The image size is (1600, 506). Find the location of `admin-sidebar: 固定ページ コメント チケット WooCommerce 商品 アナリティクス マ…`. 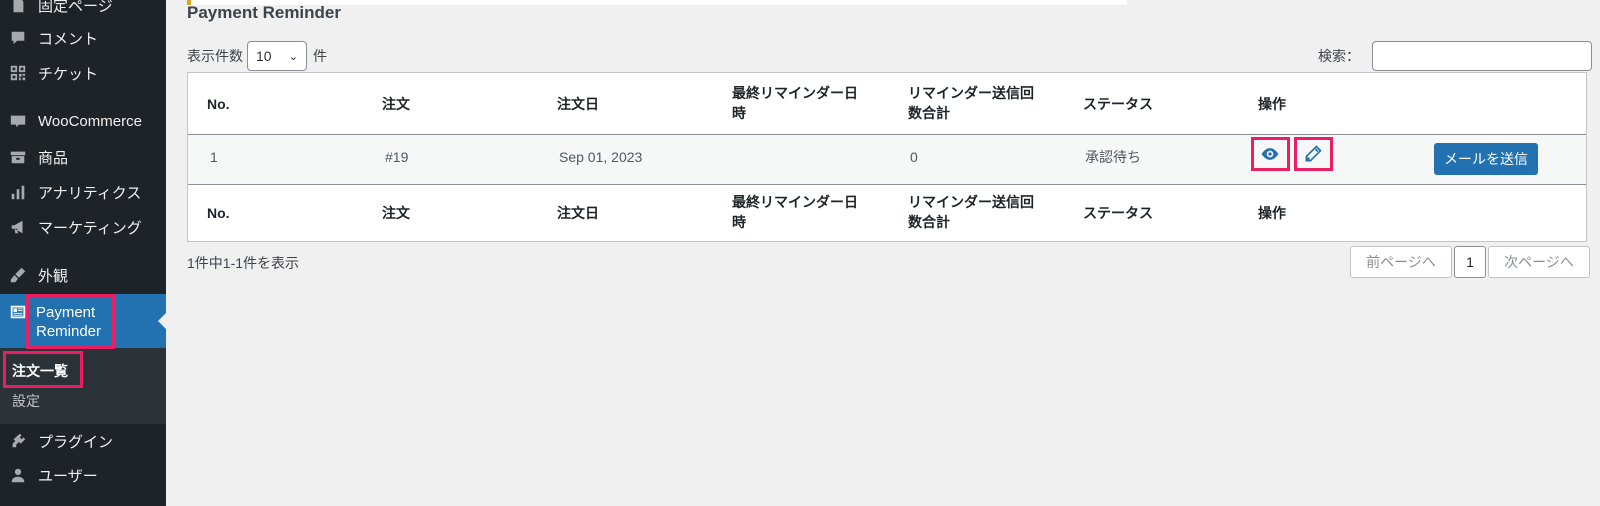

admin-sidebar: 固定ページ コメント チケット WooCommerce 商品 アナリティクス マ… is located at coordinates (83, 253).